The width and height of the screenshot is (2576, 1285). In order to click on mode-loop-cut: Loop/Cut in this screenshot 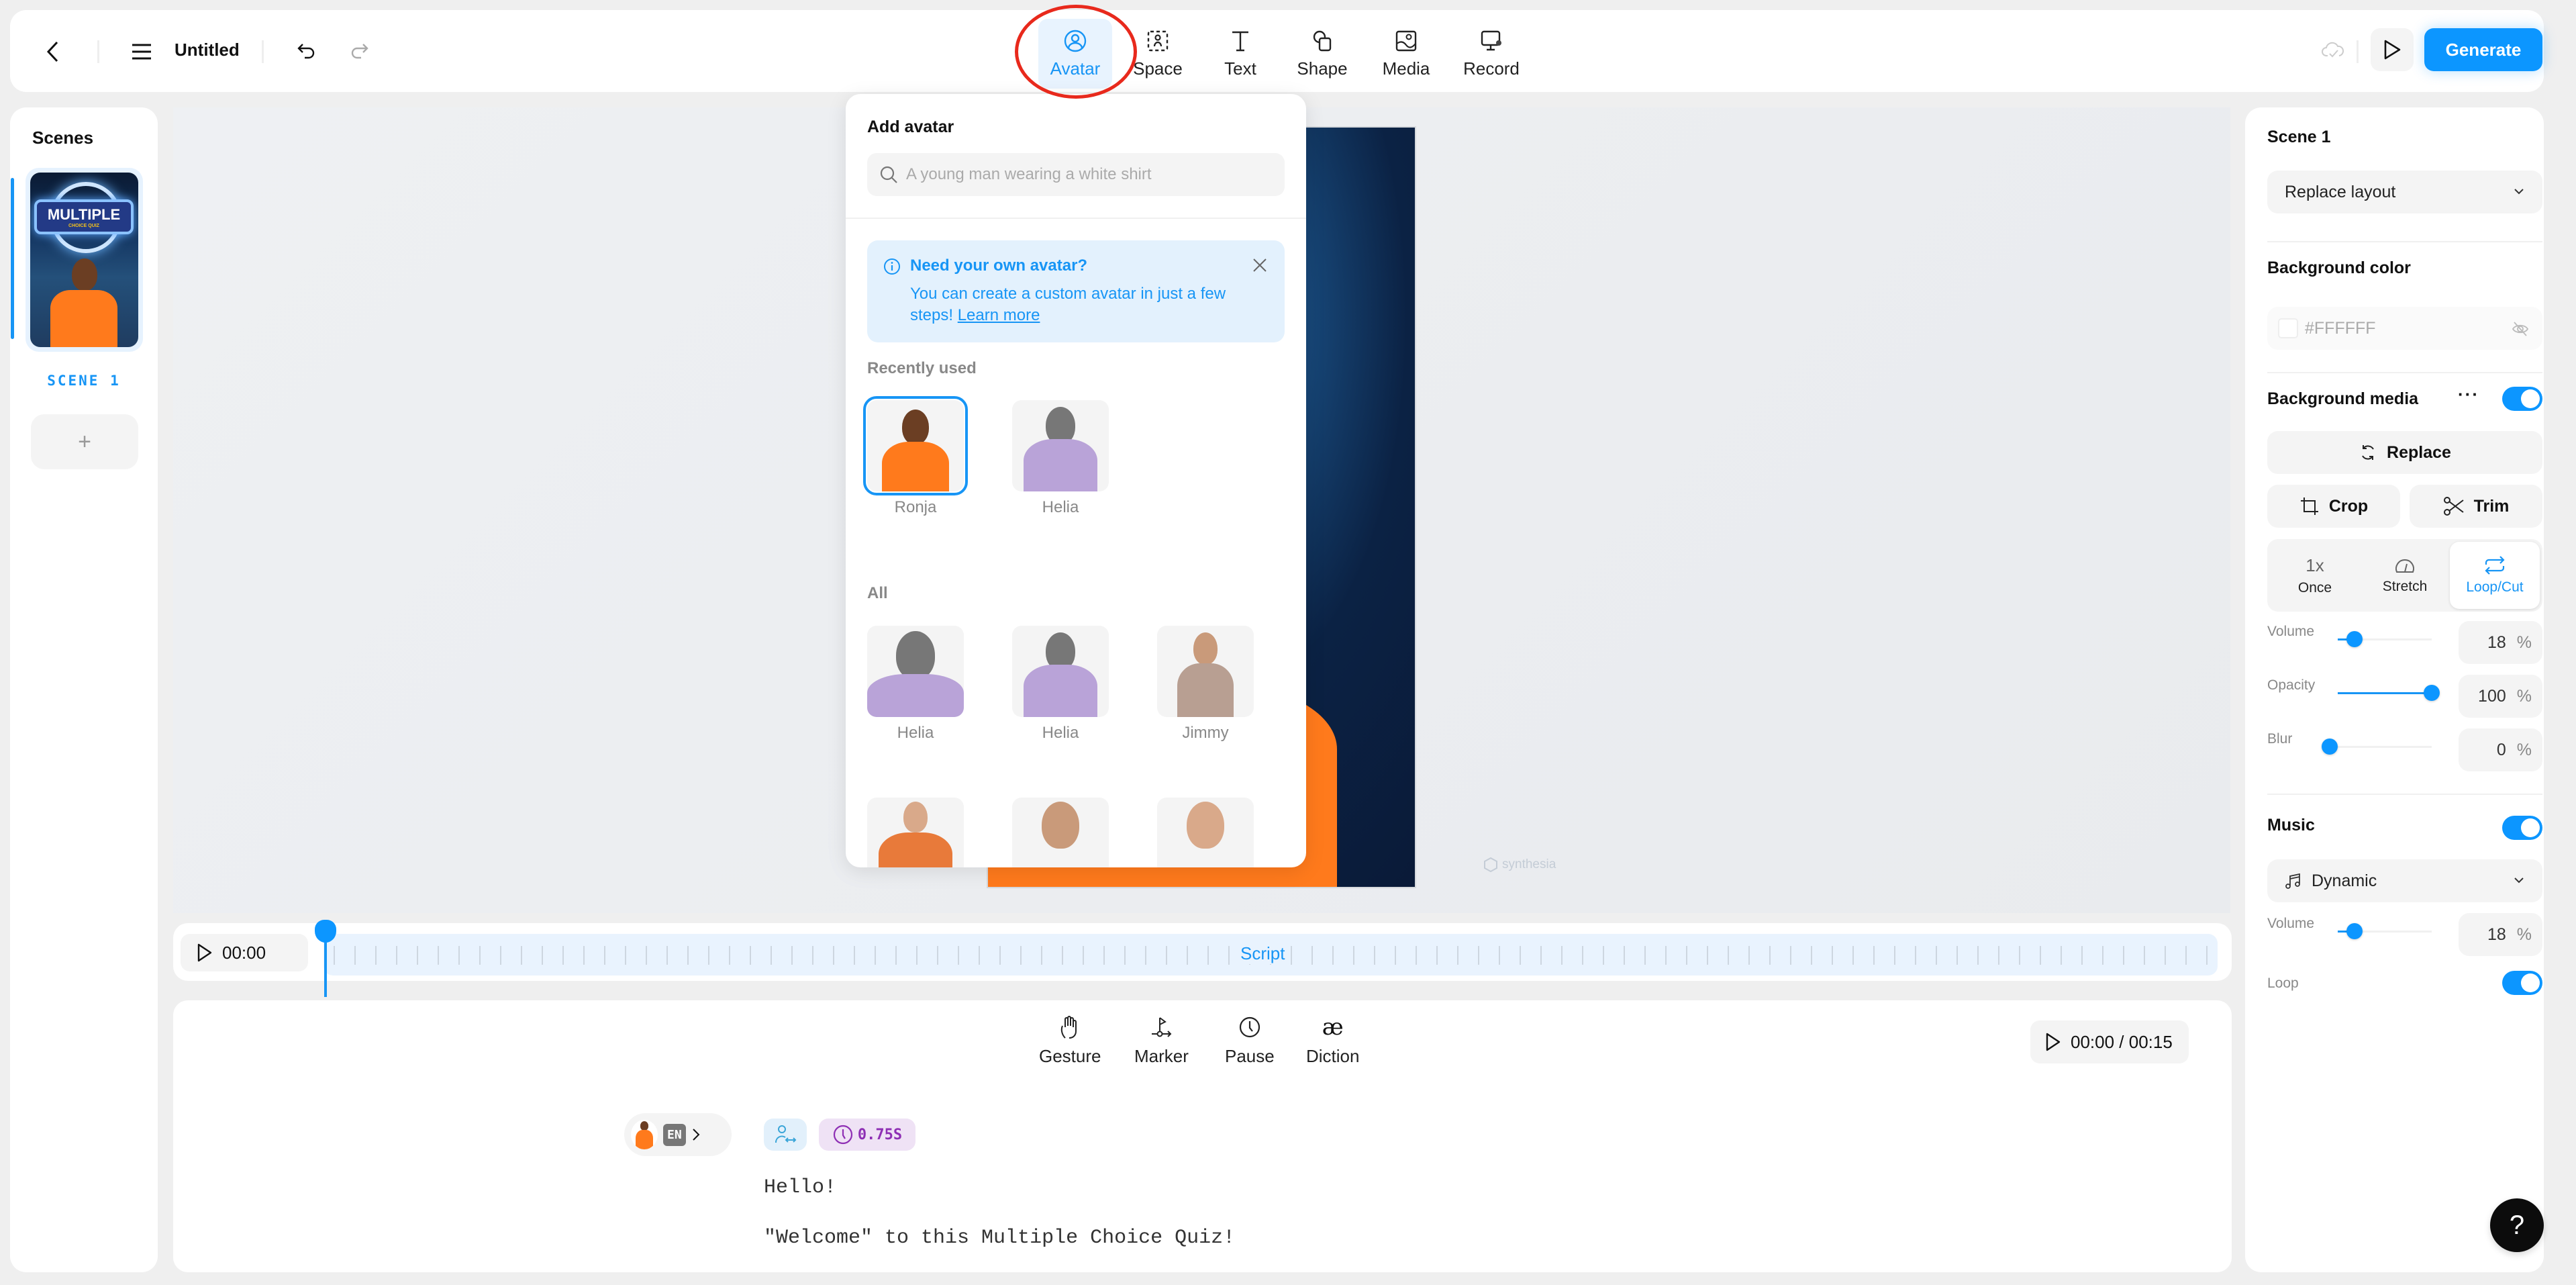, I will do `click(2495, 576)`.